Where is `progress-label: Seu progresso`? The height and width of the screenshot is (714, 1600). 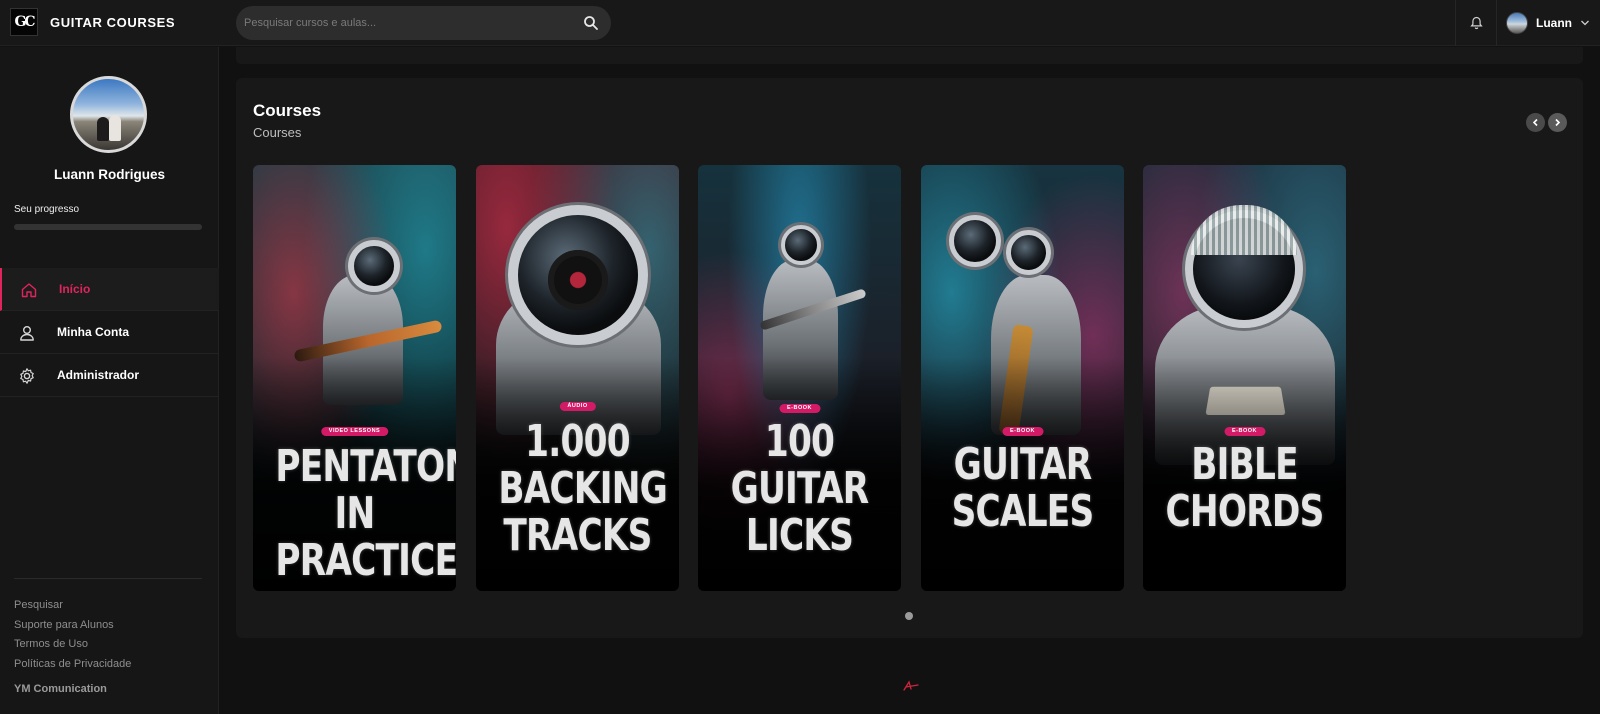
progress-label: Seu progresso is located at coordinates (47, 209).